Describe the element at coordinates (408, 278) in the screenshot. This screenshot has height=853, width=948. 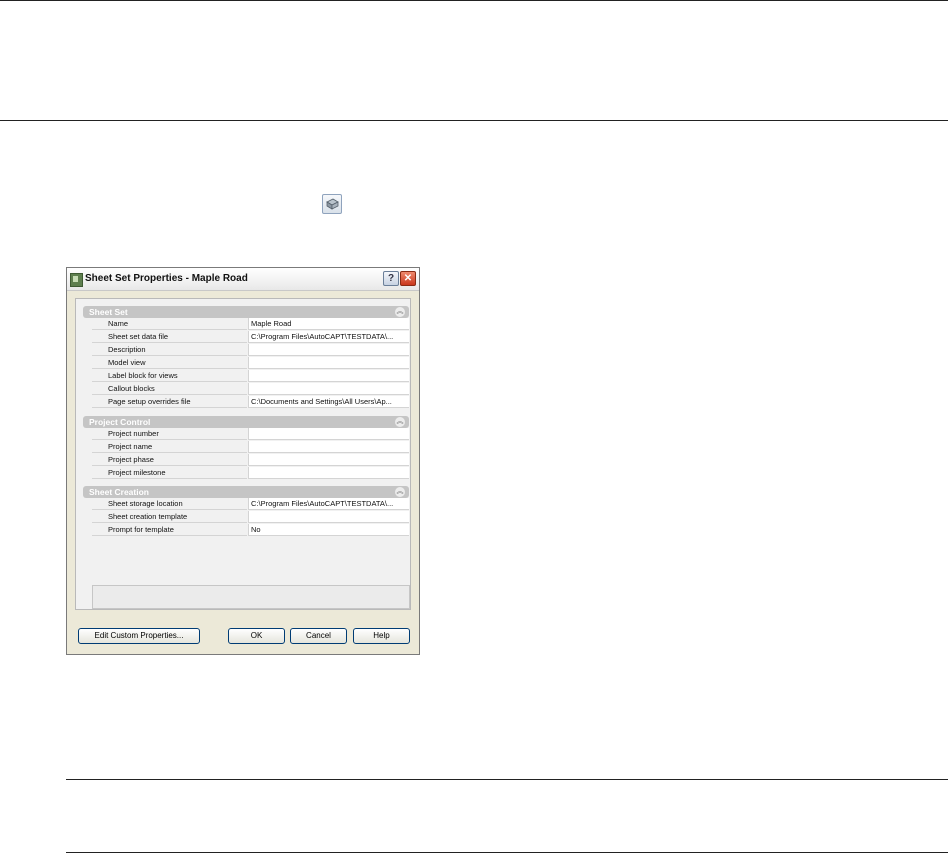
I see `titlebar-close-button: ✕` at that location.